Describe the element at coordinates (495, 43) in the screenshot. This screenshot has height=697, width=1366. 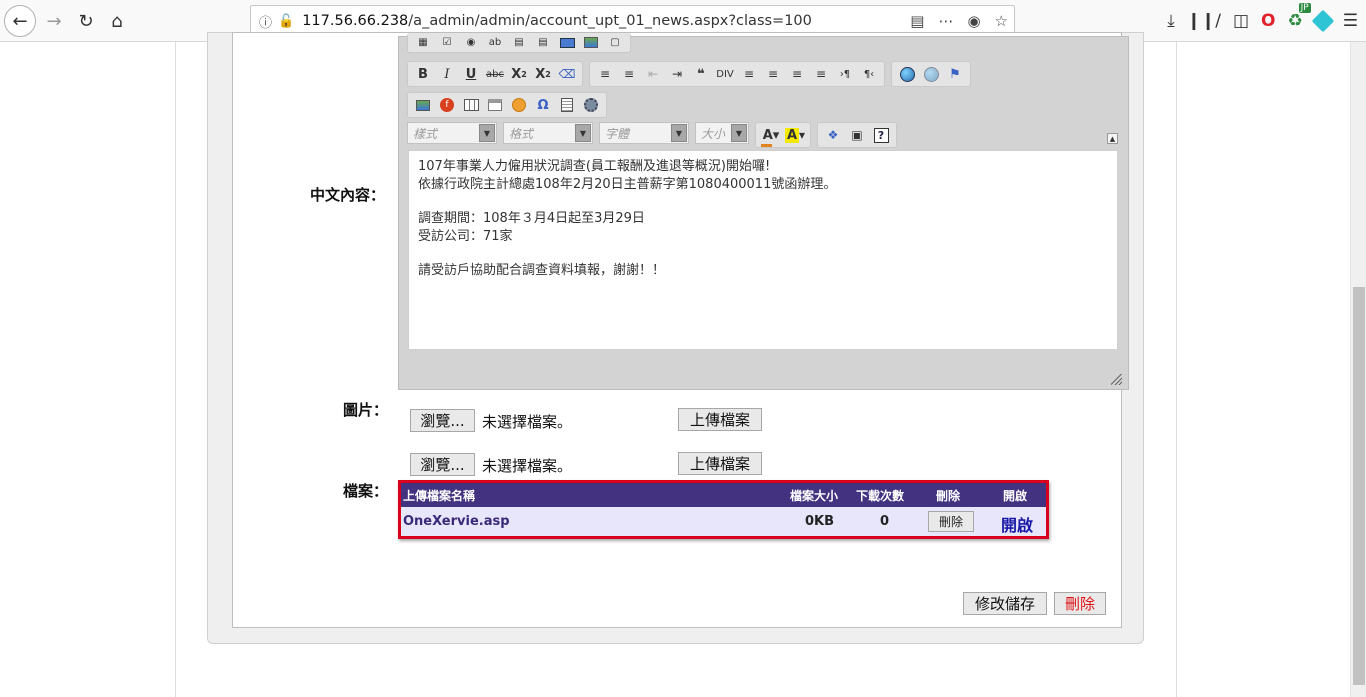
I see `textfield-icon: ab` at that location.